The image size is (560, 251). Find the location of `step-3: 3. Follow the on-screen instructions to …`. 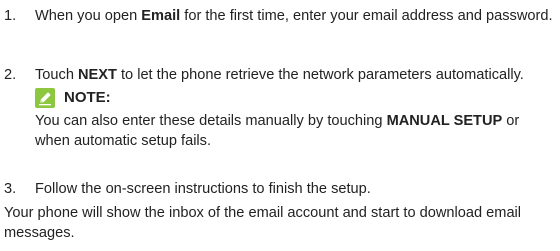

step-3: 3. Follow the on-screen instructions to … is located at coordinates (280, 189).